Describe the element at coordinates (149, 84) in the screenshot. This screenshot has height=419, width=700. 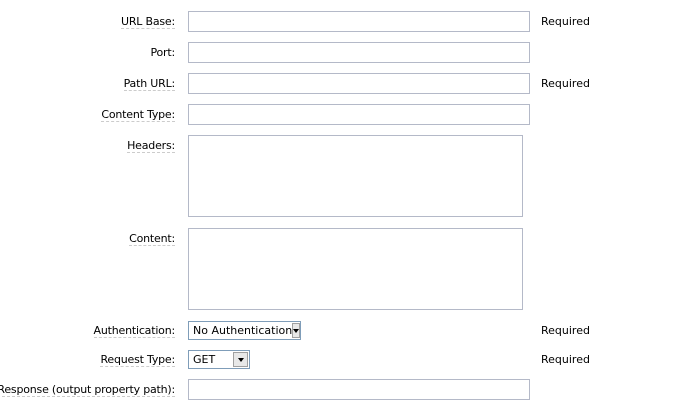
I see `path-url-label: Path URL:` at that location.